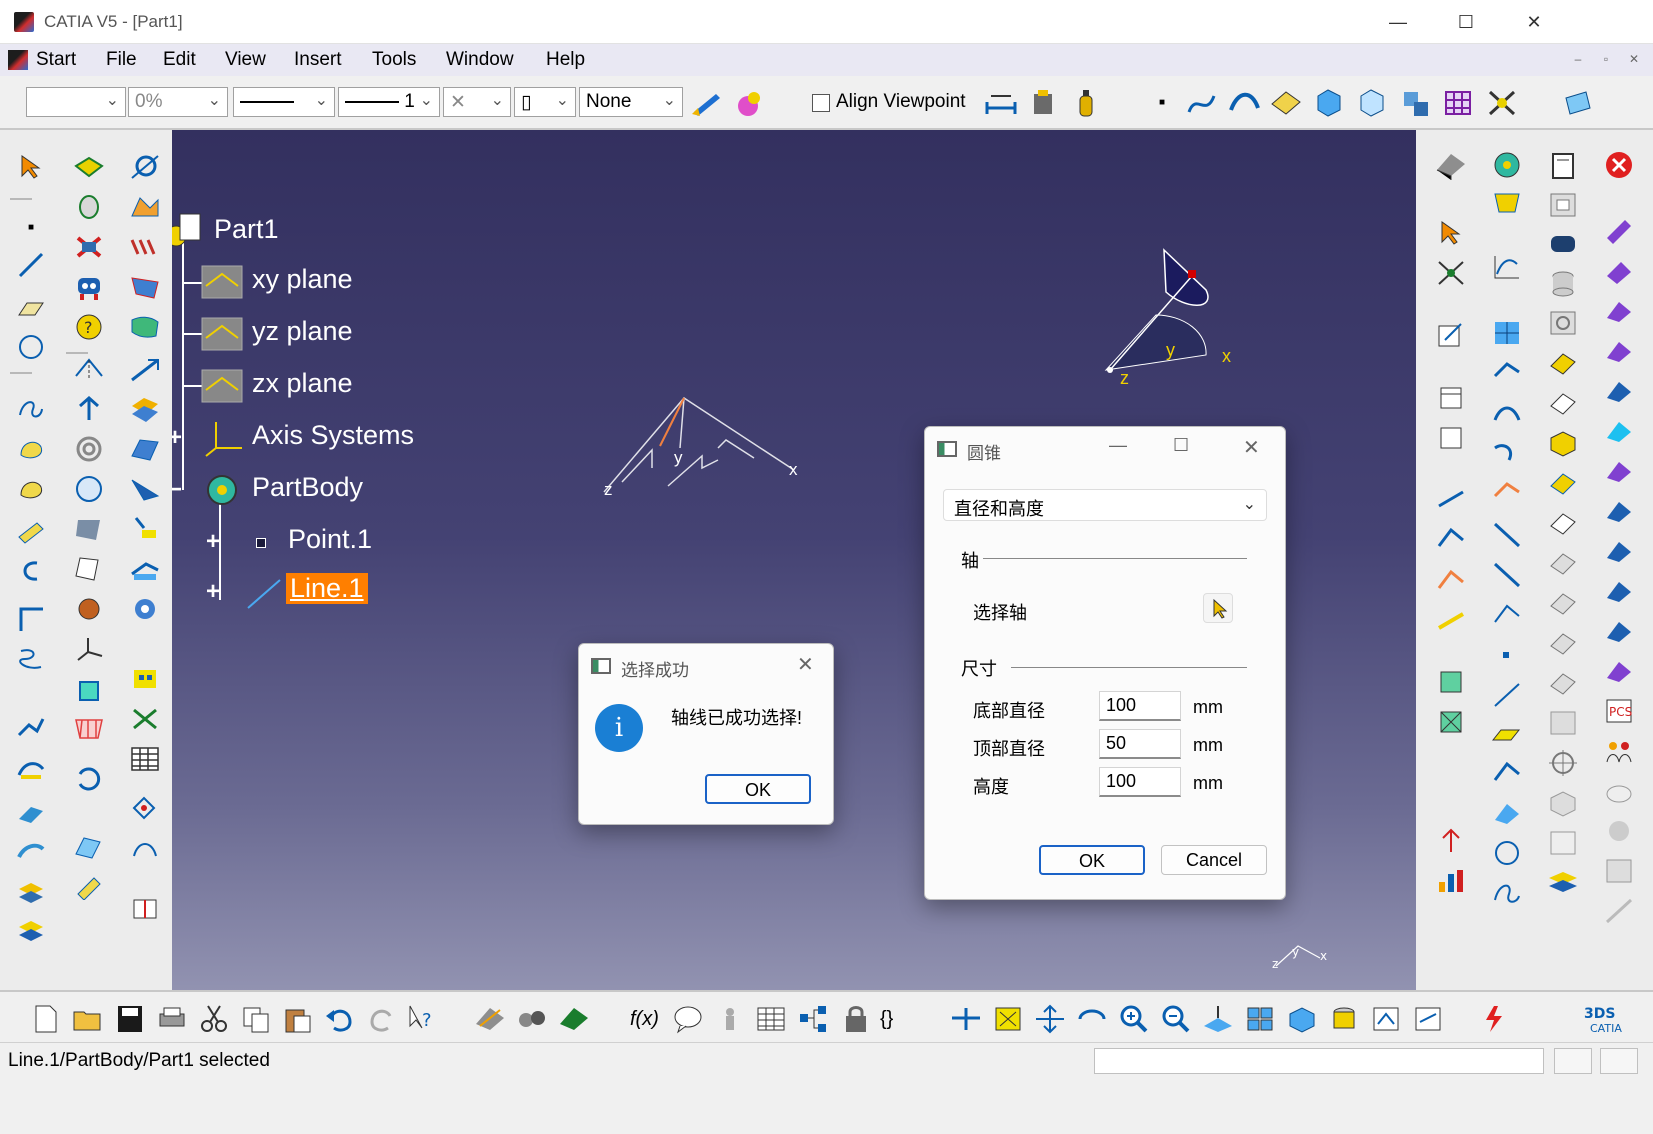 Image resolution: width=1653 pixels, height=1134 pixels. I want to click on plane-tool-icon, so click(1286, 103).